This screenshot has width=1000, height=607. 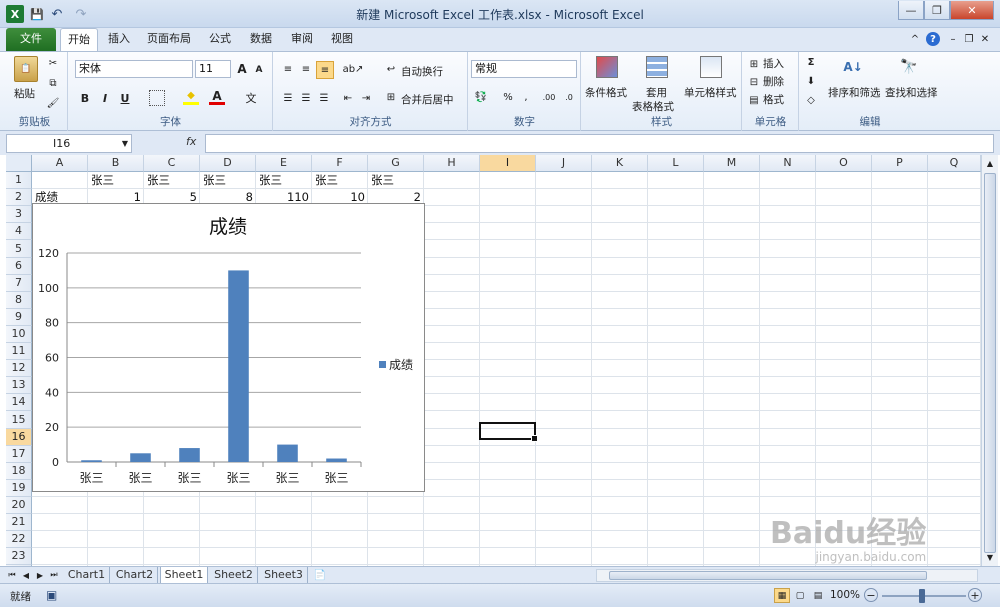 What do you see at coordinates (284, 163) in the screenshot?
I see `column-header-E: E` at bounding box center [284, 163].